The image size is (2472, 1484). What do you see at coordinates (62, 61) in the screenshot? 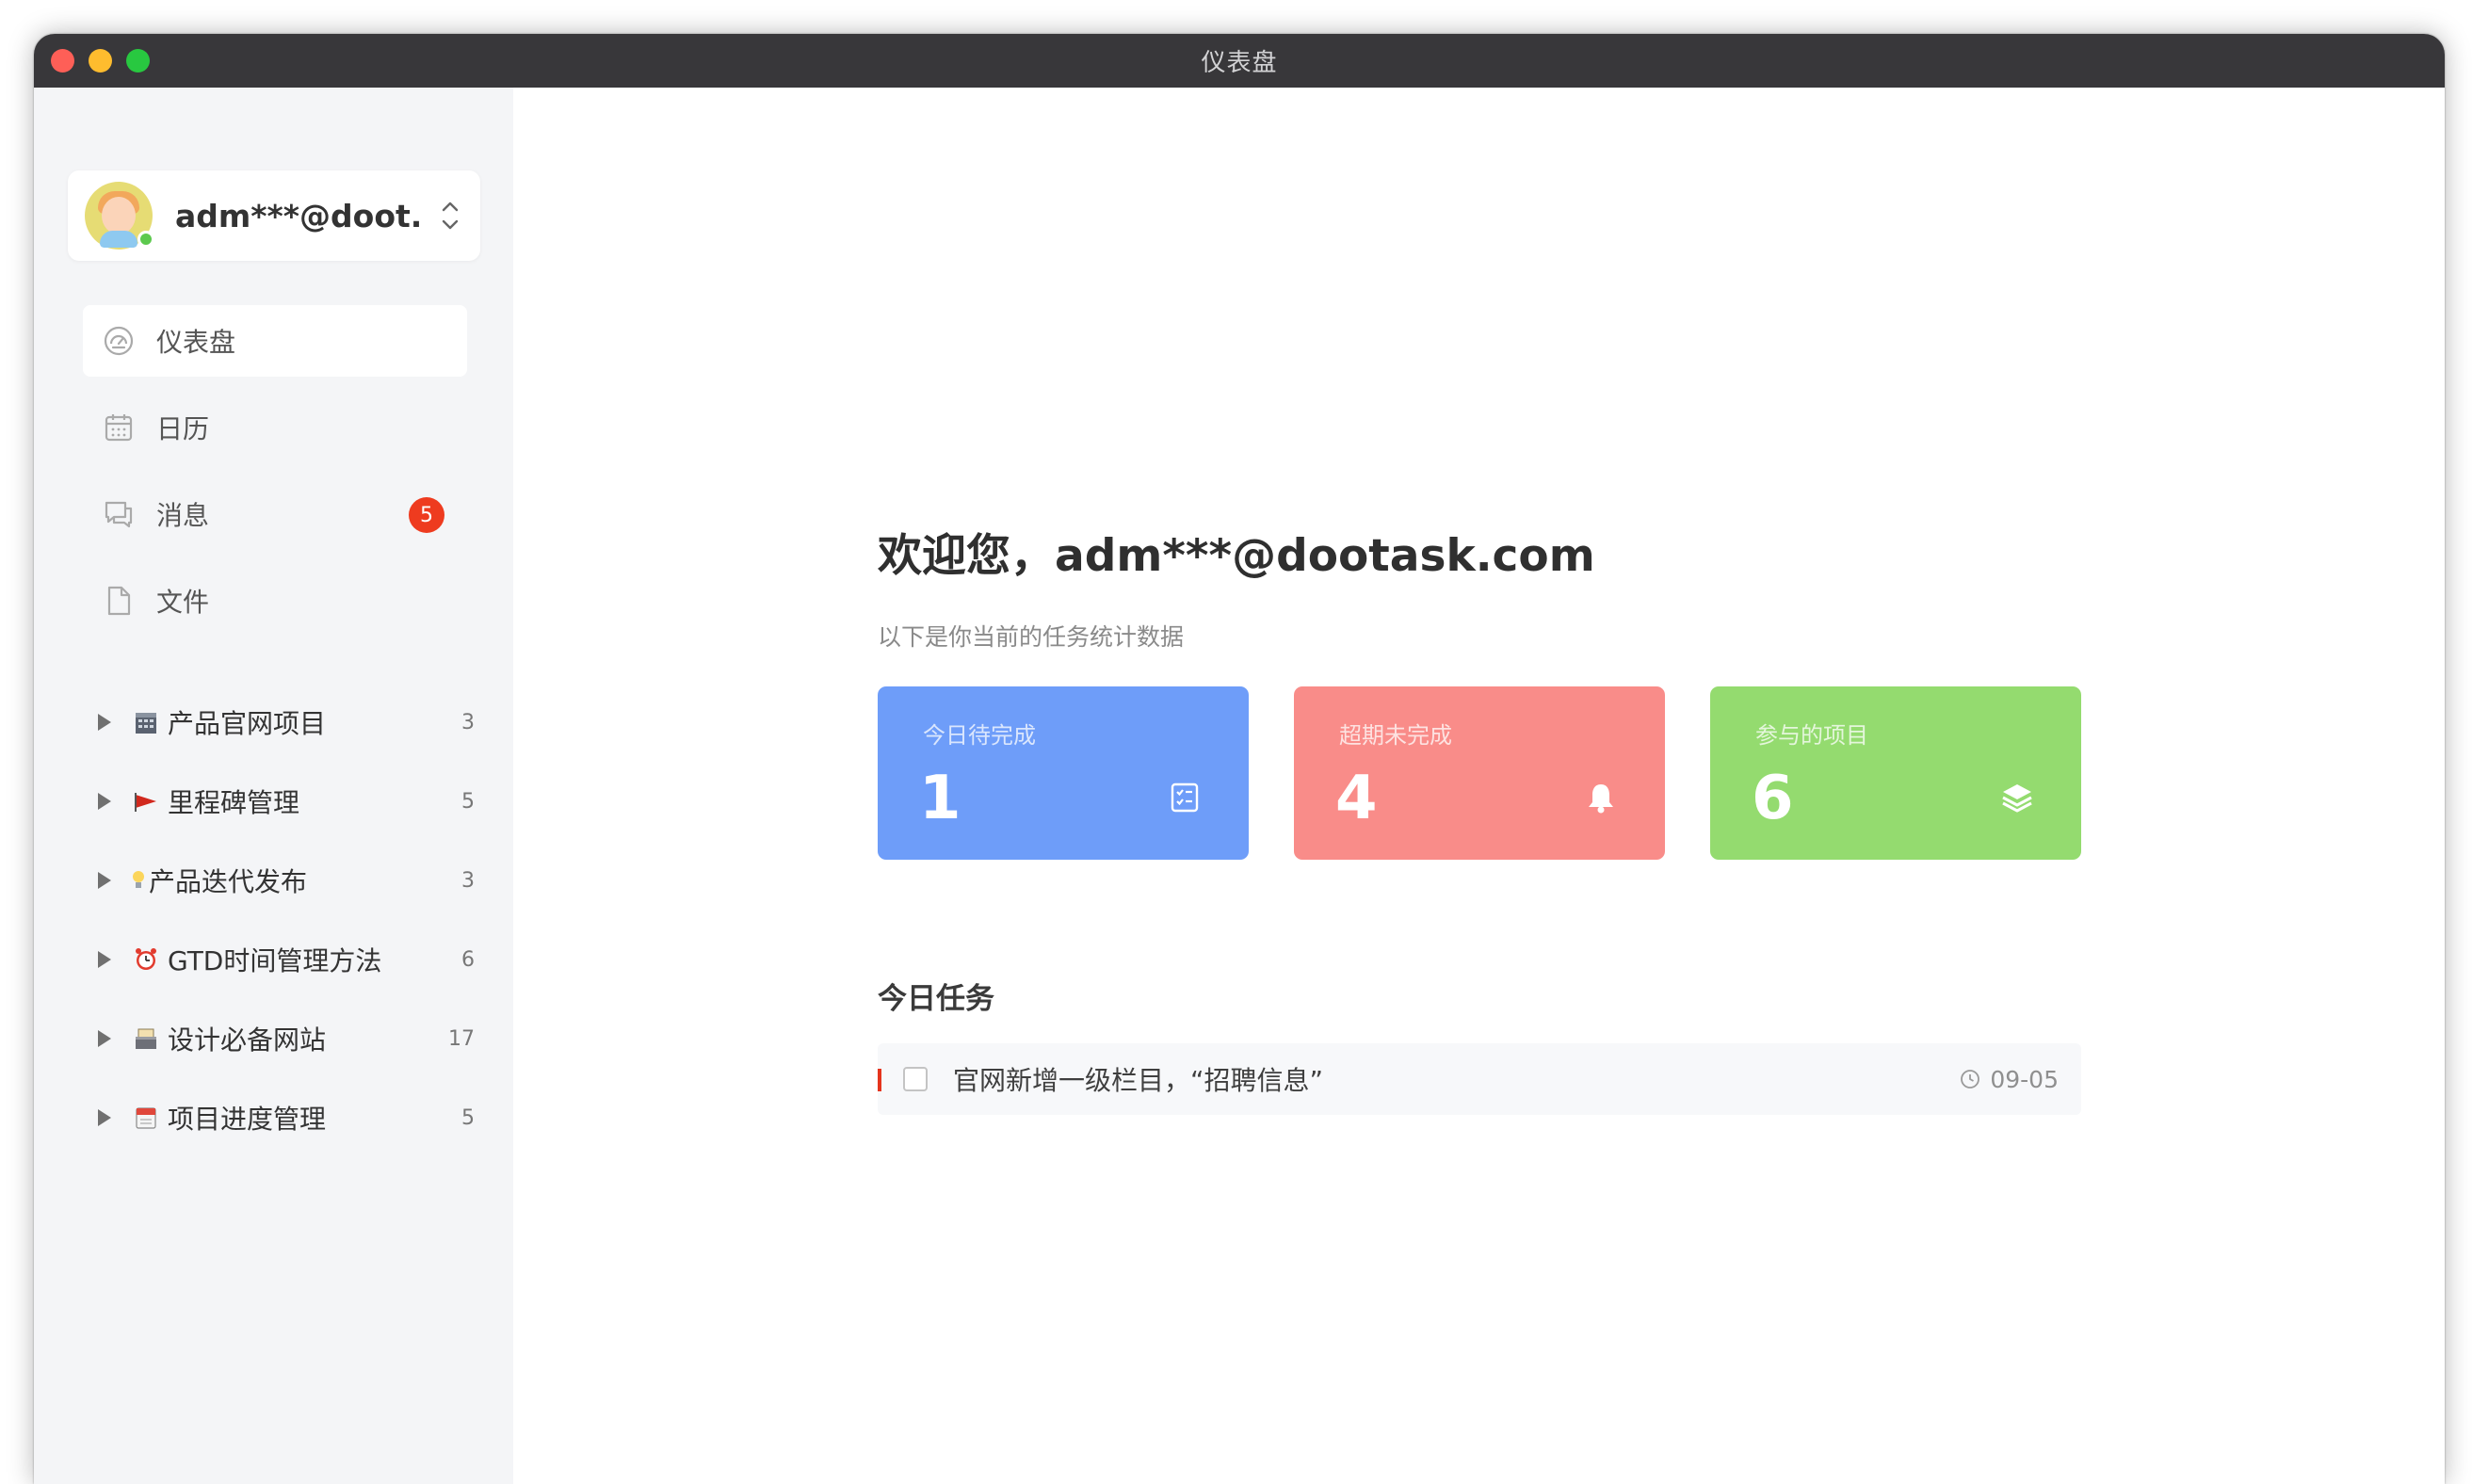
I see `close-window-button` at bounding box center [62, 61].